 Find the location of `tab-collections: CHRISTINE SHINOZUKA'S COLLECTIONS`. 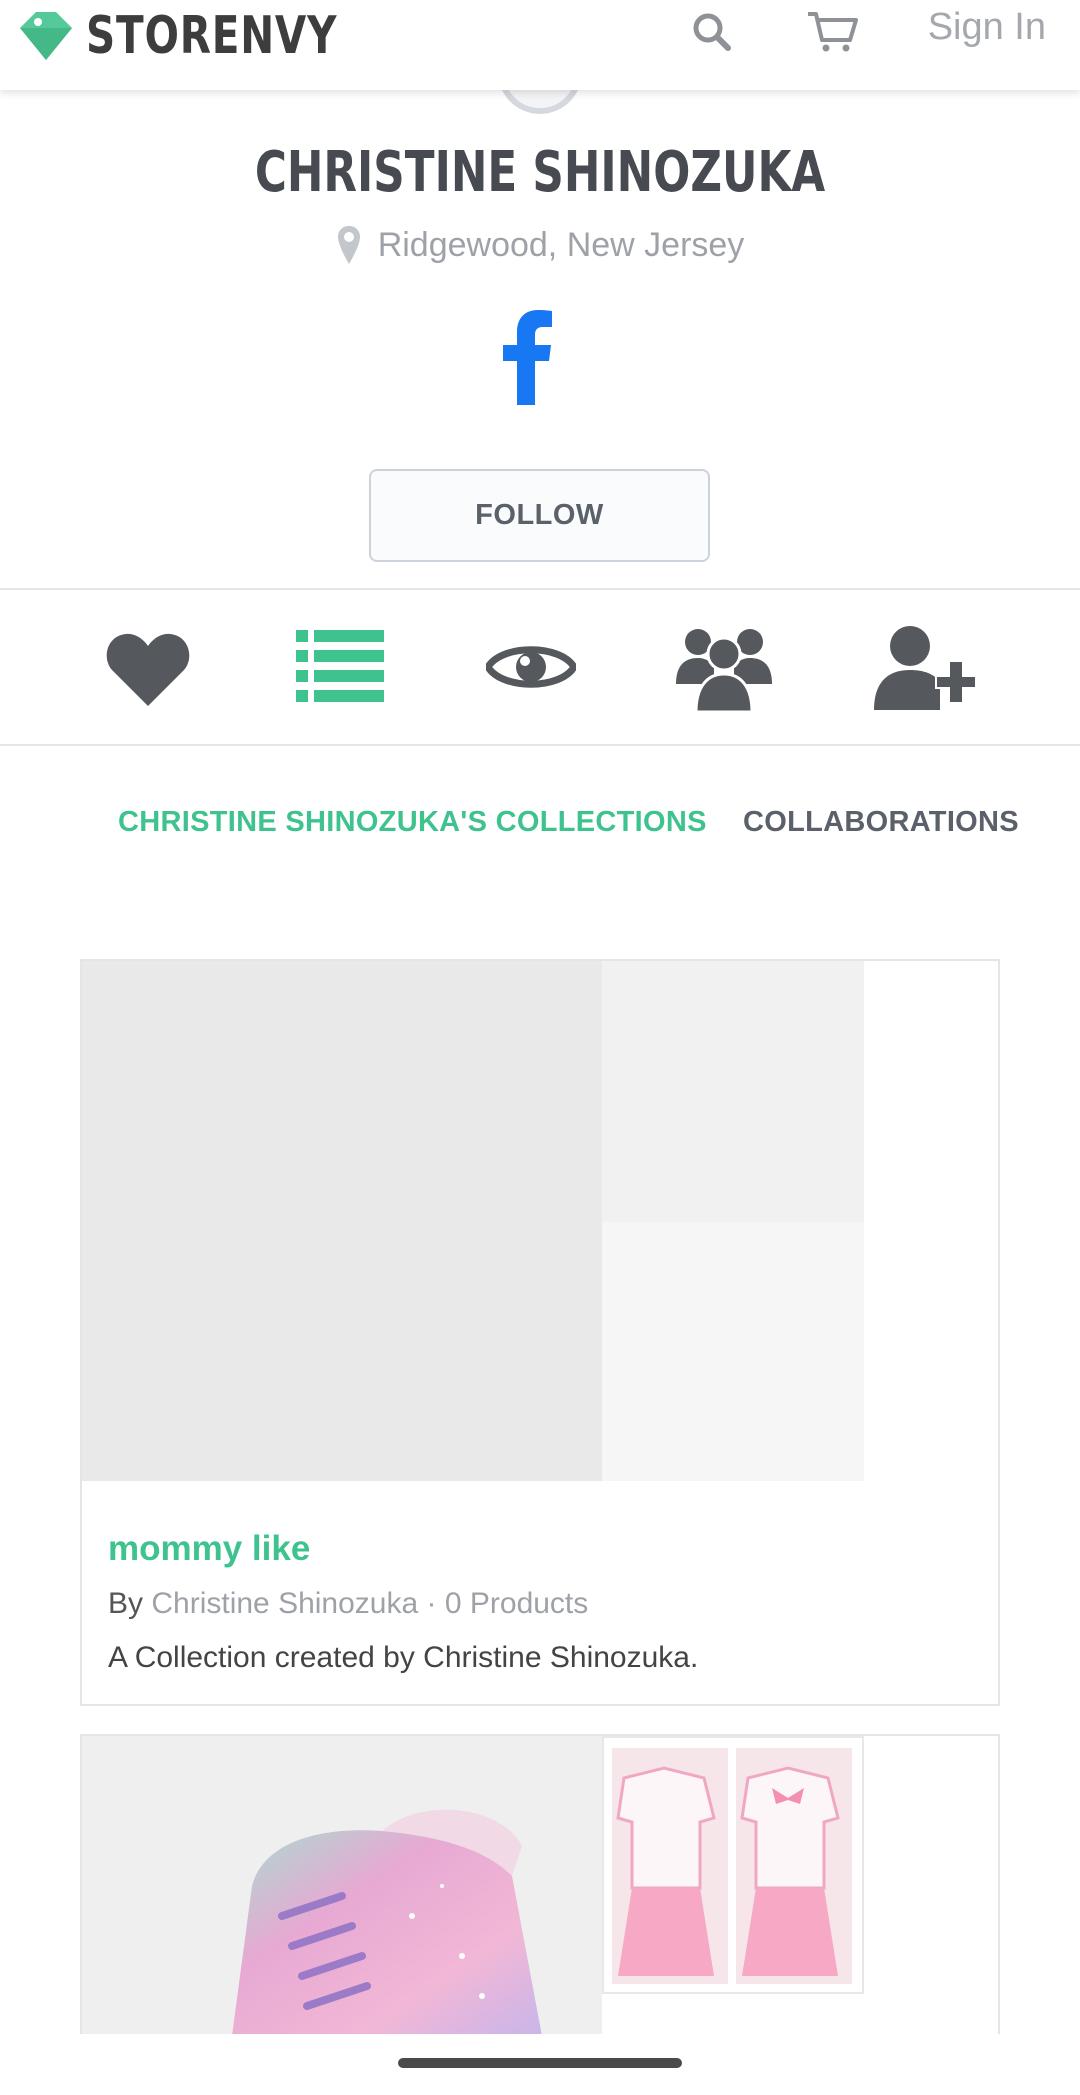

tab-collections: CHRISTINE SHINOZUKA'S COLLECTIONS is located at coordinates (412, 822).